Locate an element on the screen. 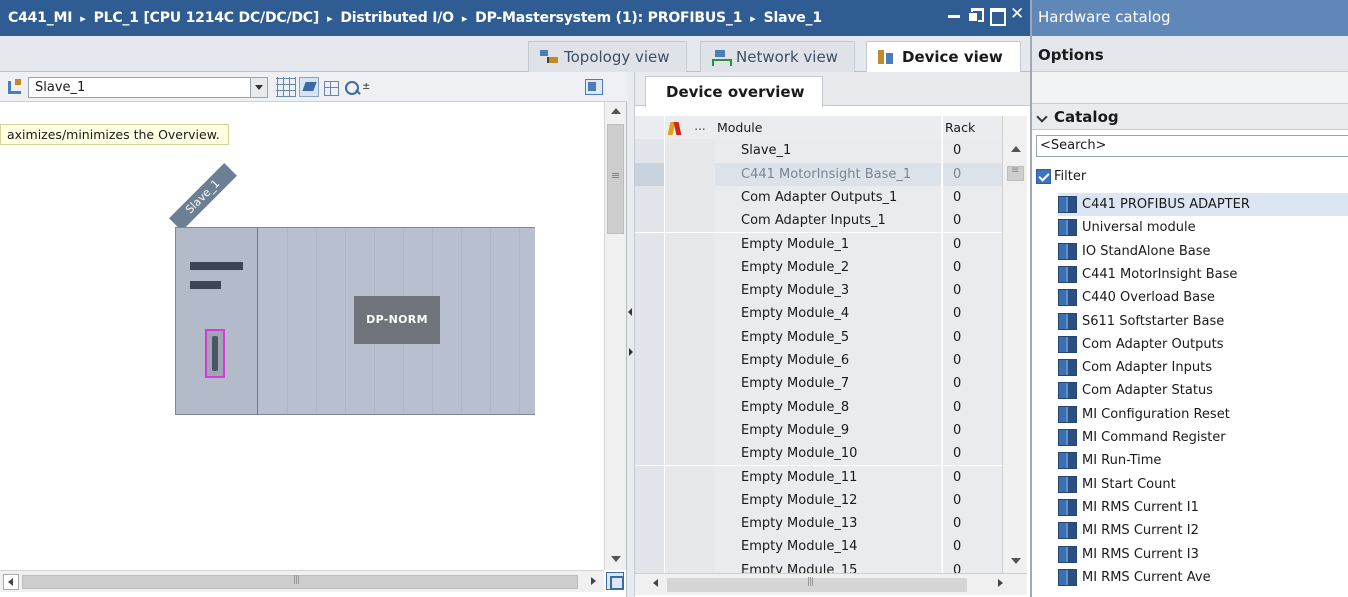 The height and width of the screenshot is (597, 1348). table-row: Empty Module_13 0 is located at coordinates (818, 524).